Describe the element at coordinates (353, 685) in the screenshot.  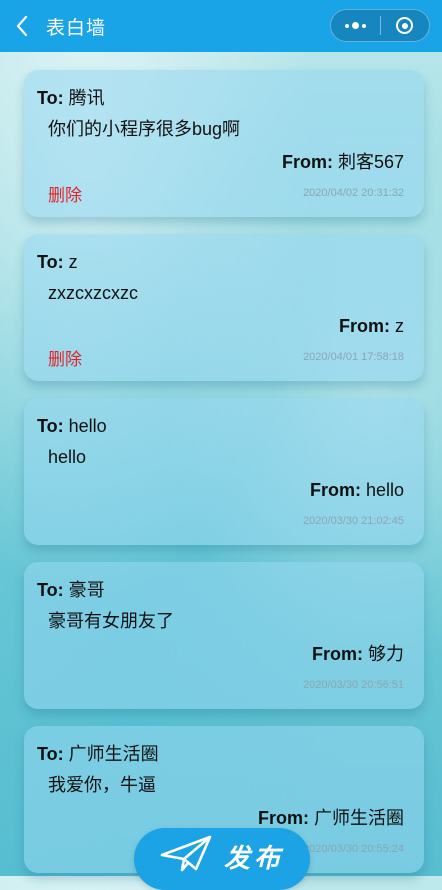
I see `post-timestamp: 2020/03/30 20:56:51` at that location.